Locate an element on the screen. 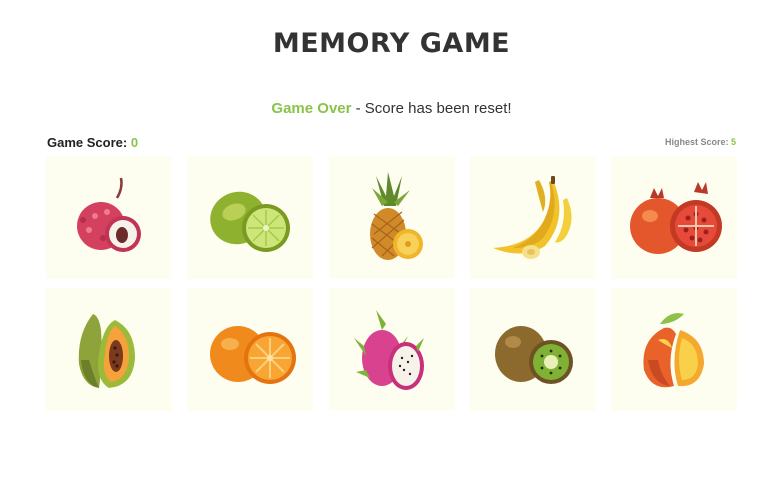  game-score: Game Score: 0 is located at coordinates (92, 142).